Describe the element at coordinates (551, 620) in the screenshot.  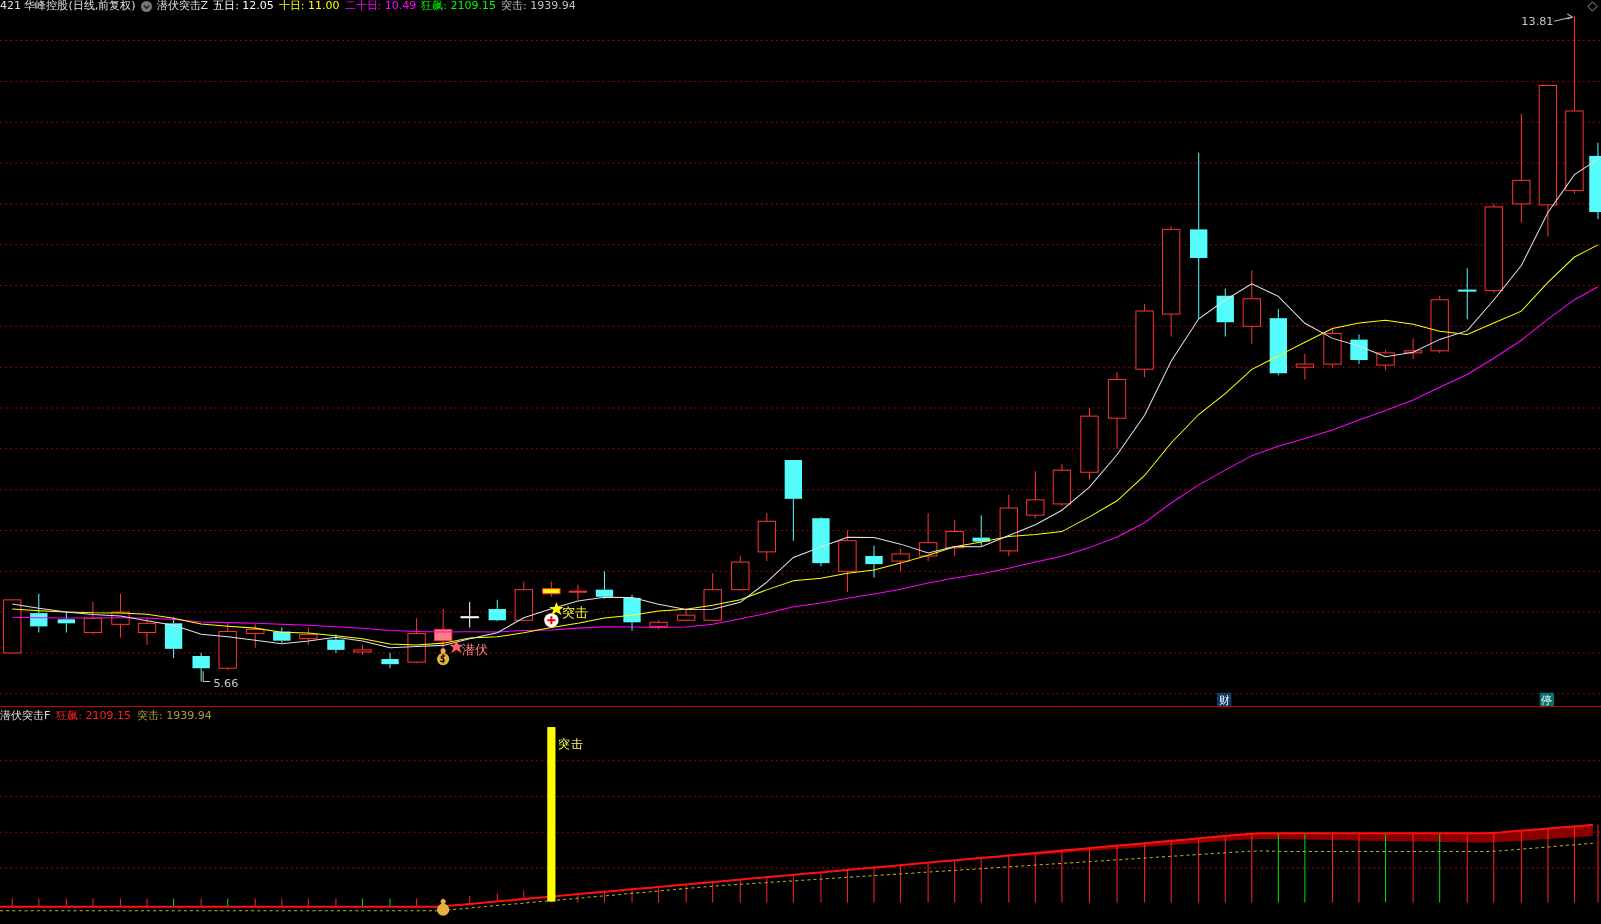
I see `plus-circle-icon` at that location.